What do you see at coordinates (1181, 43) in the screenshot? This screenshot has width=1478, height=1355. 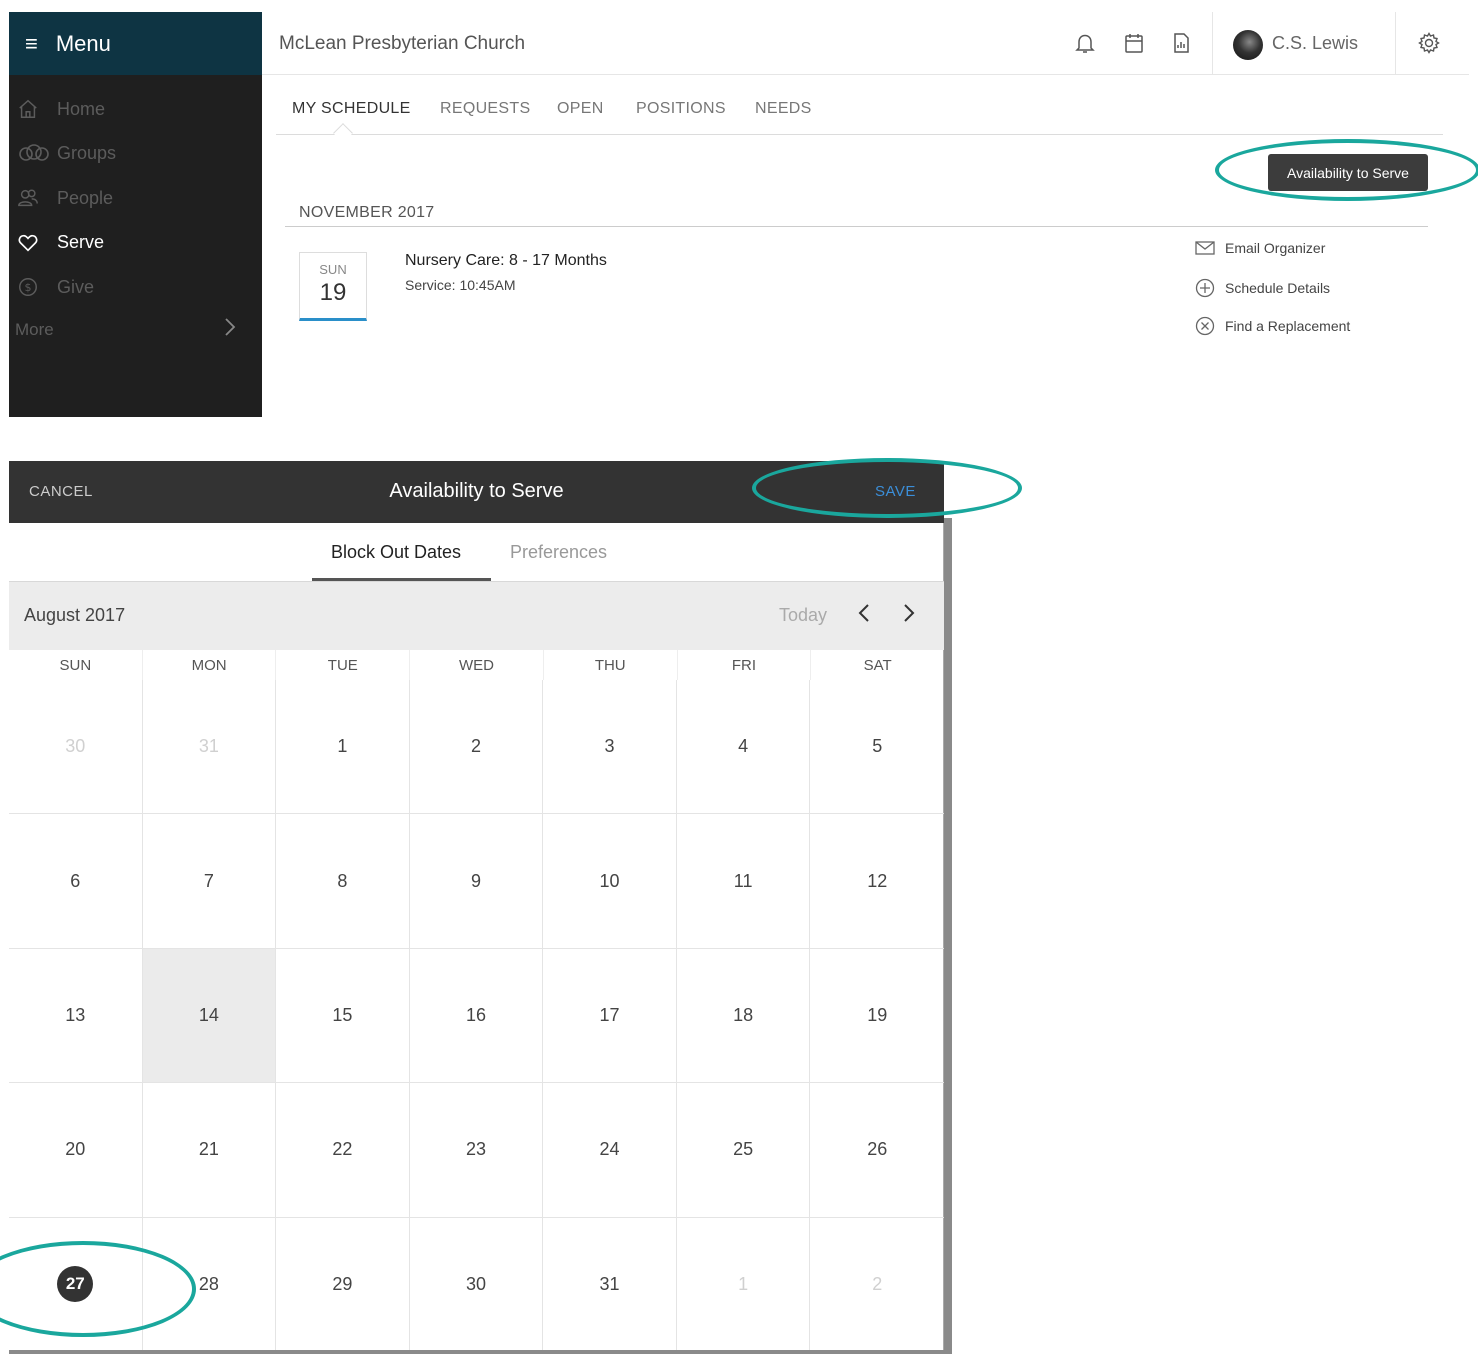 I see `report-icon` at bounding box center [1181, 43].